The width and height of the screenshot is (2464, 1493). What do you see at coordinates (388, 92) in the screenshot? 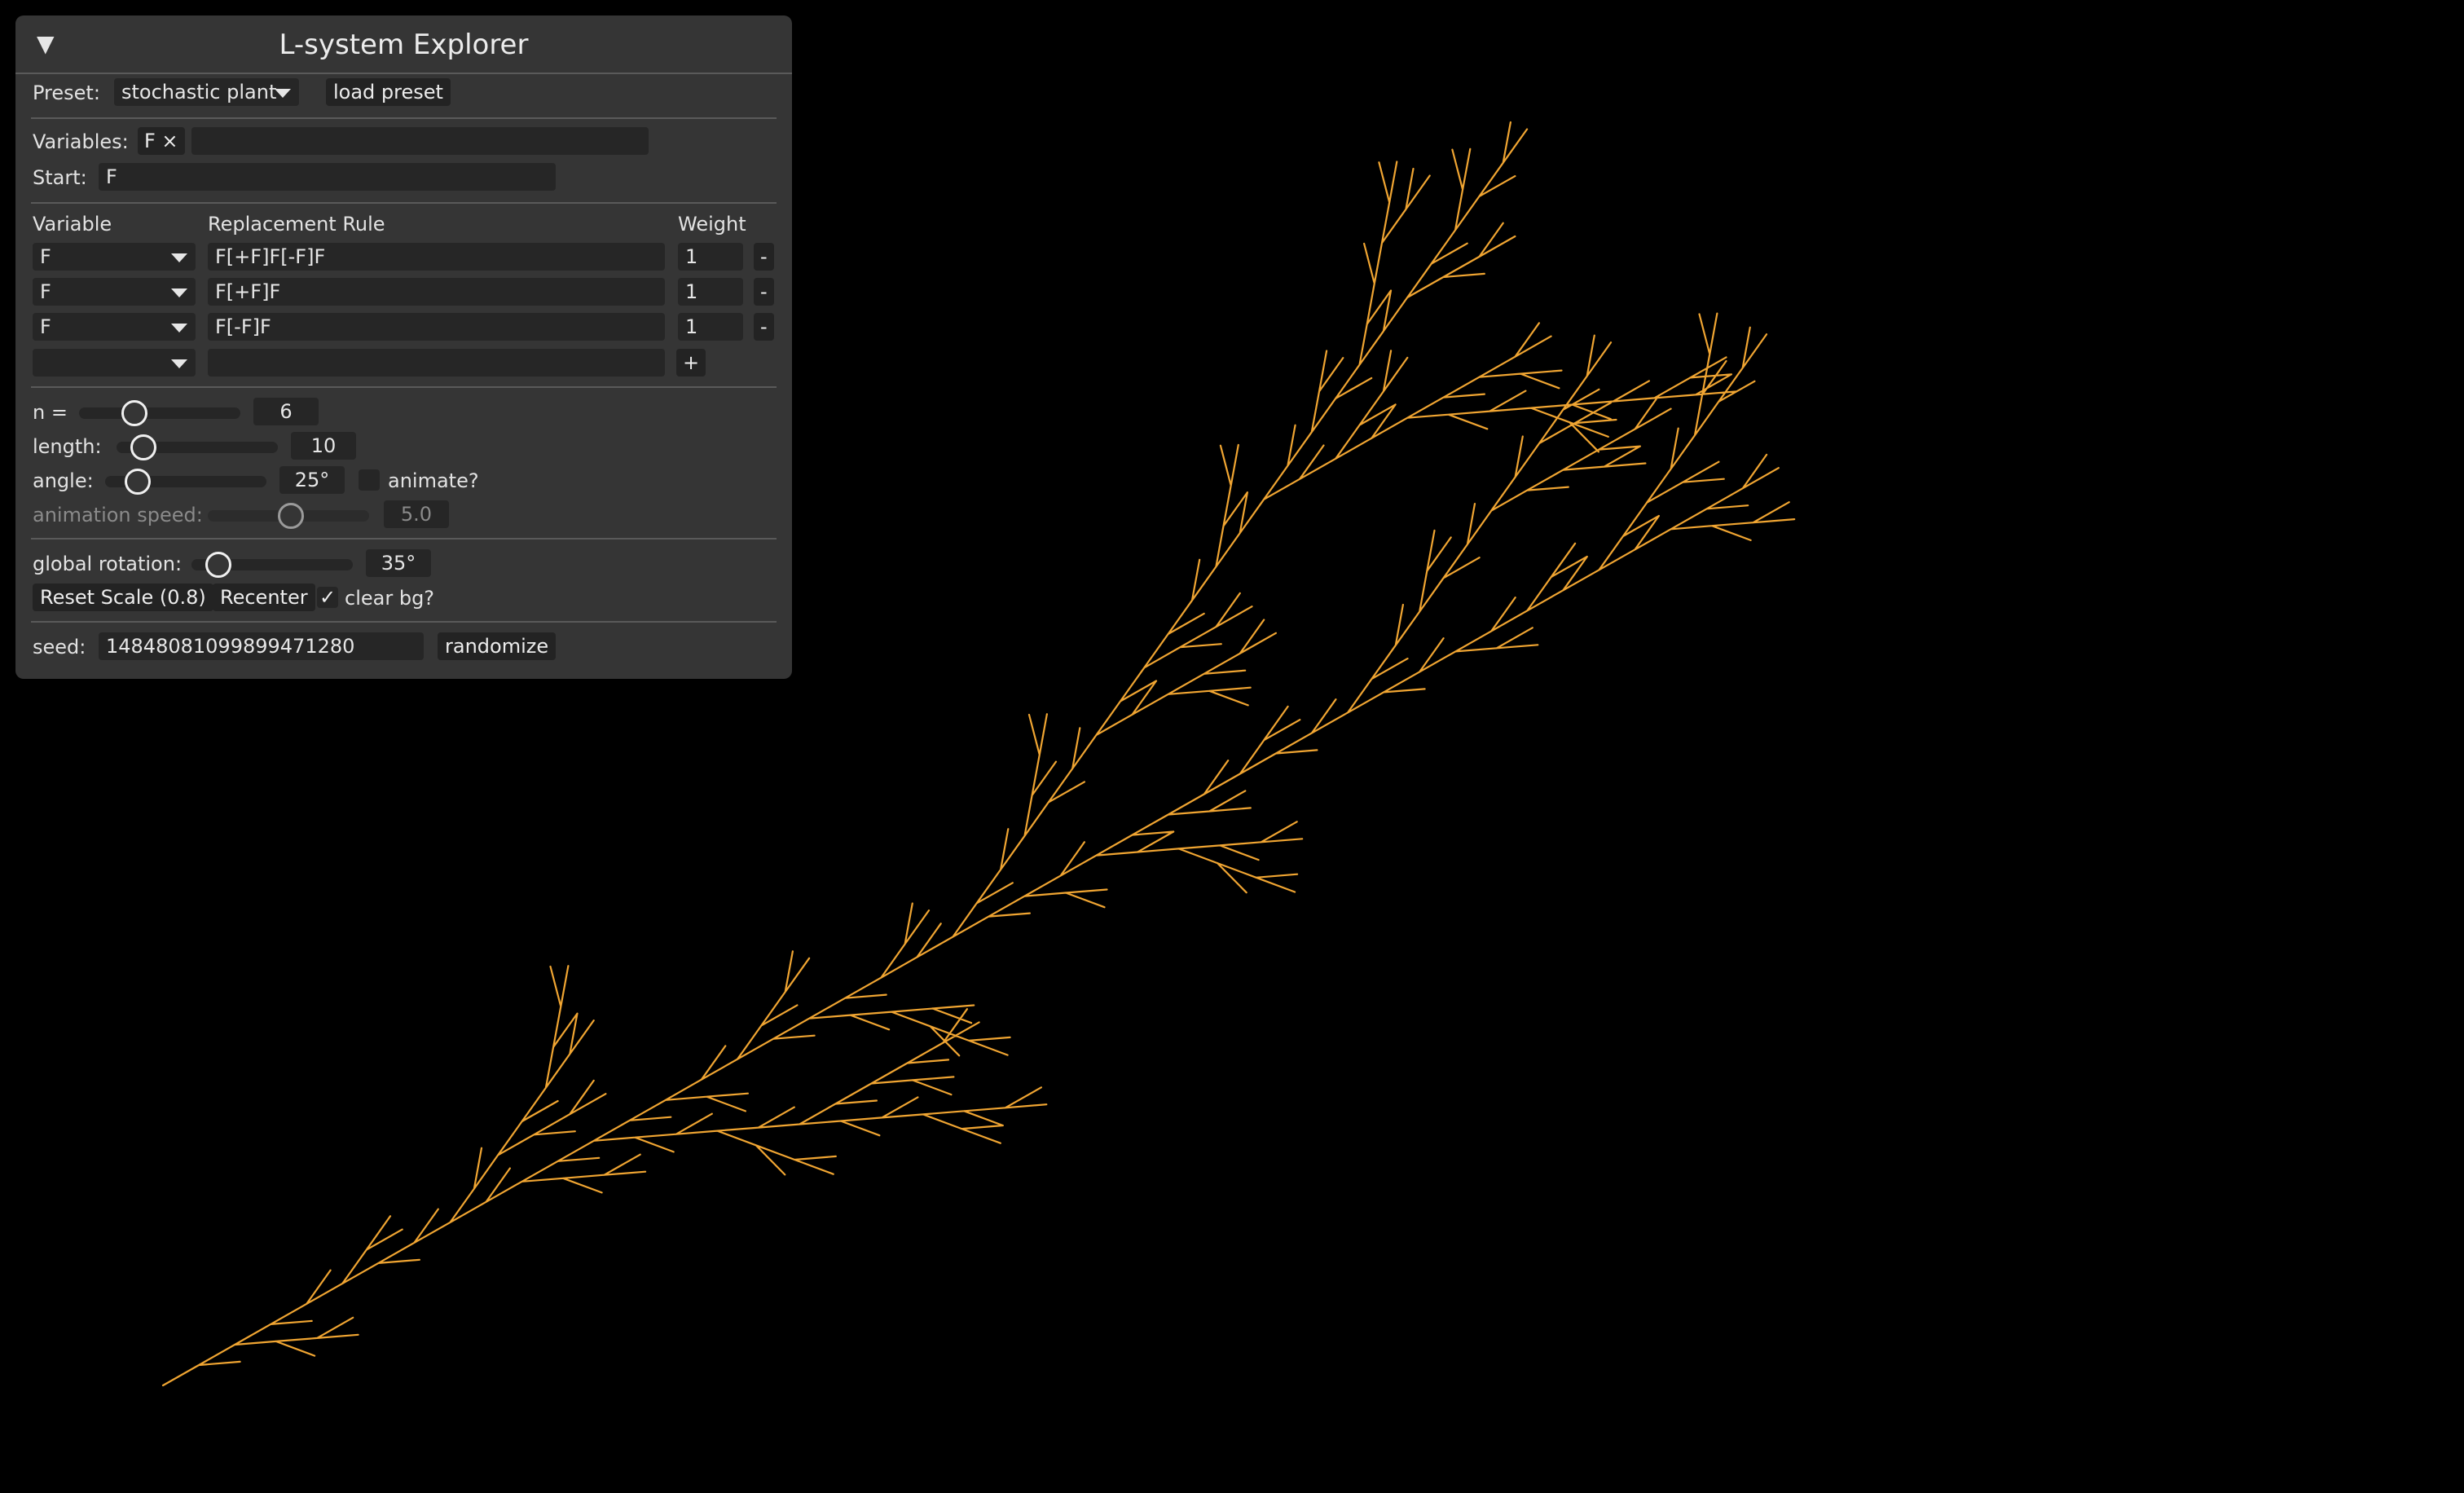
I see `load-preset-button: load preset` at bounding box center [388, 92].